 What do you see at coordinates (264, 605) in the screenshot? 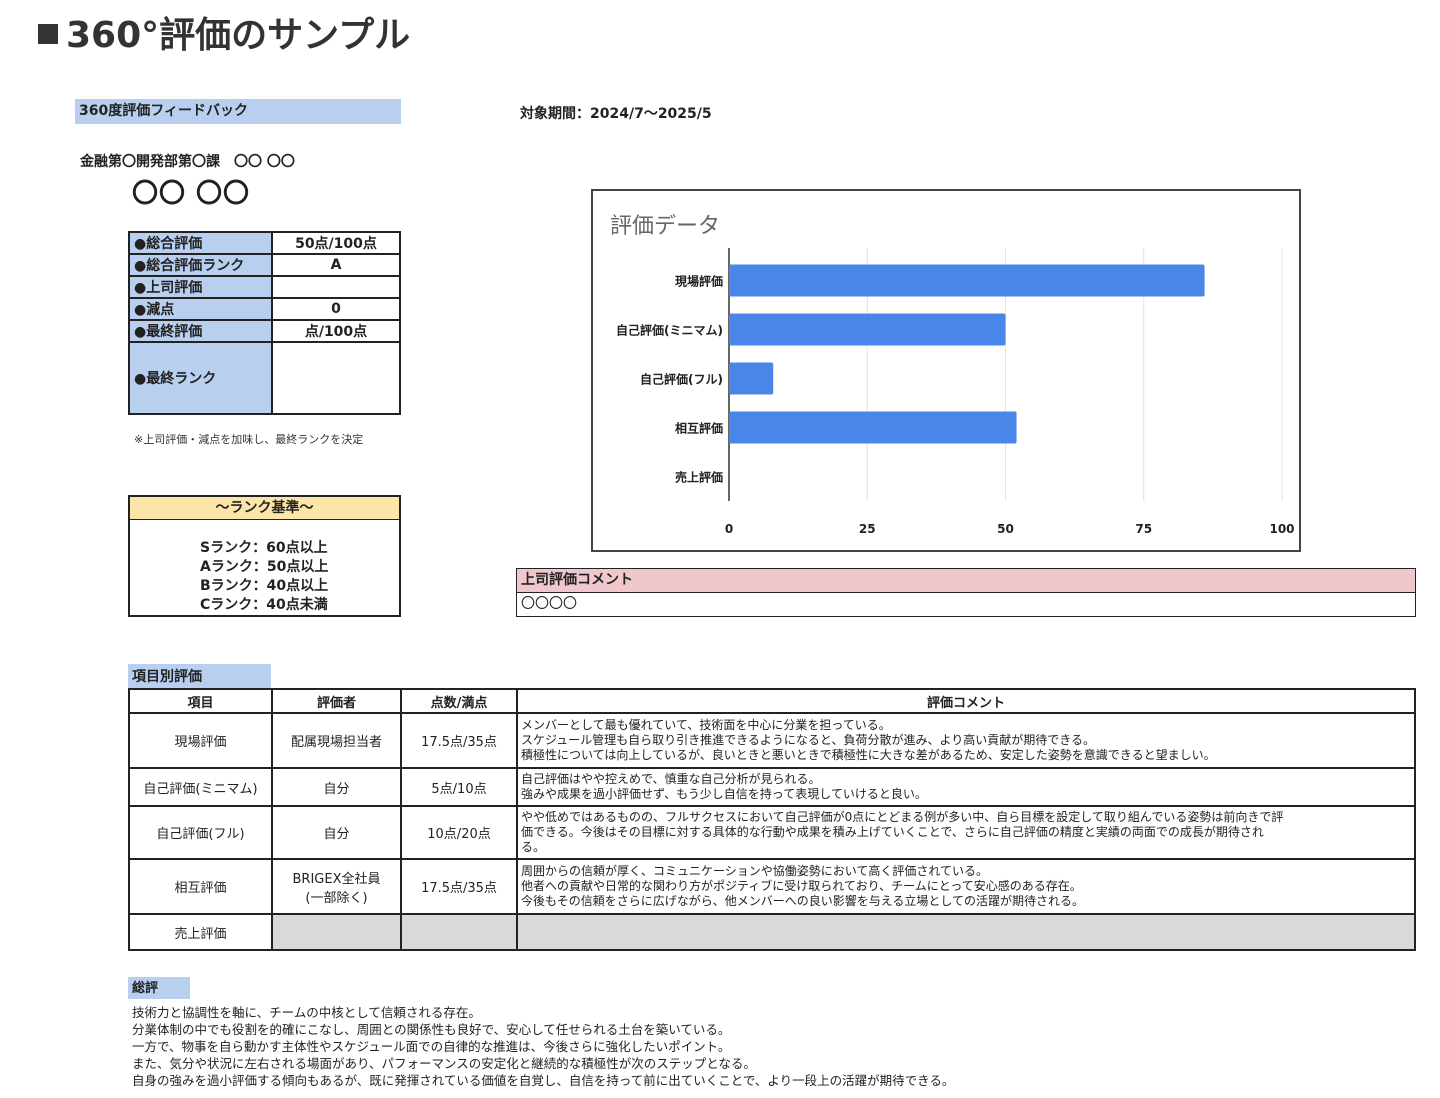
I see `rank-criteria-line: Cランク：40点未満` at bounding box center [264, 605].